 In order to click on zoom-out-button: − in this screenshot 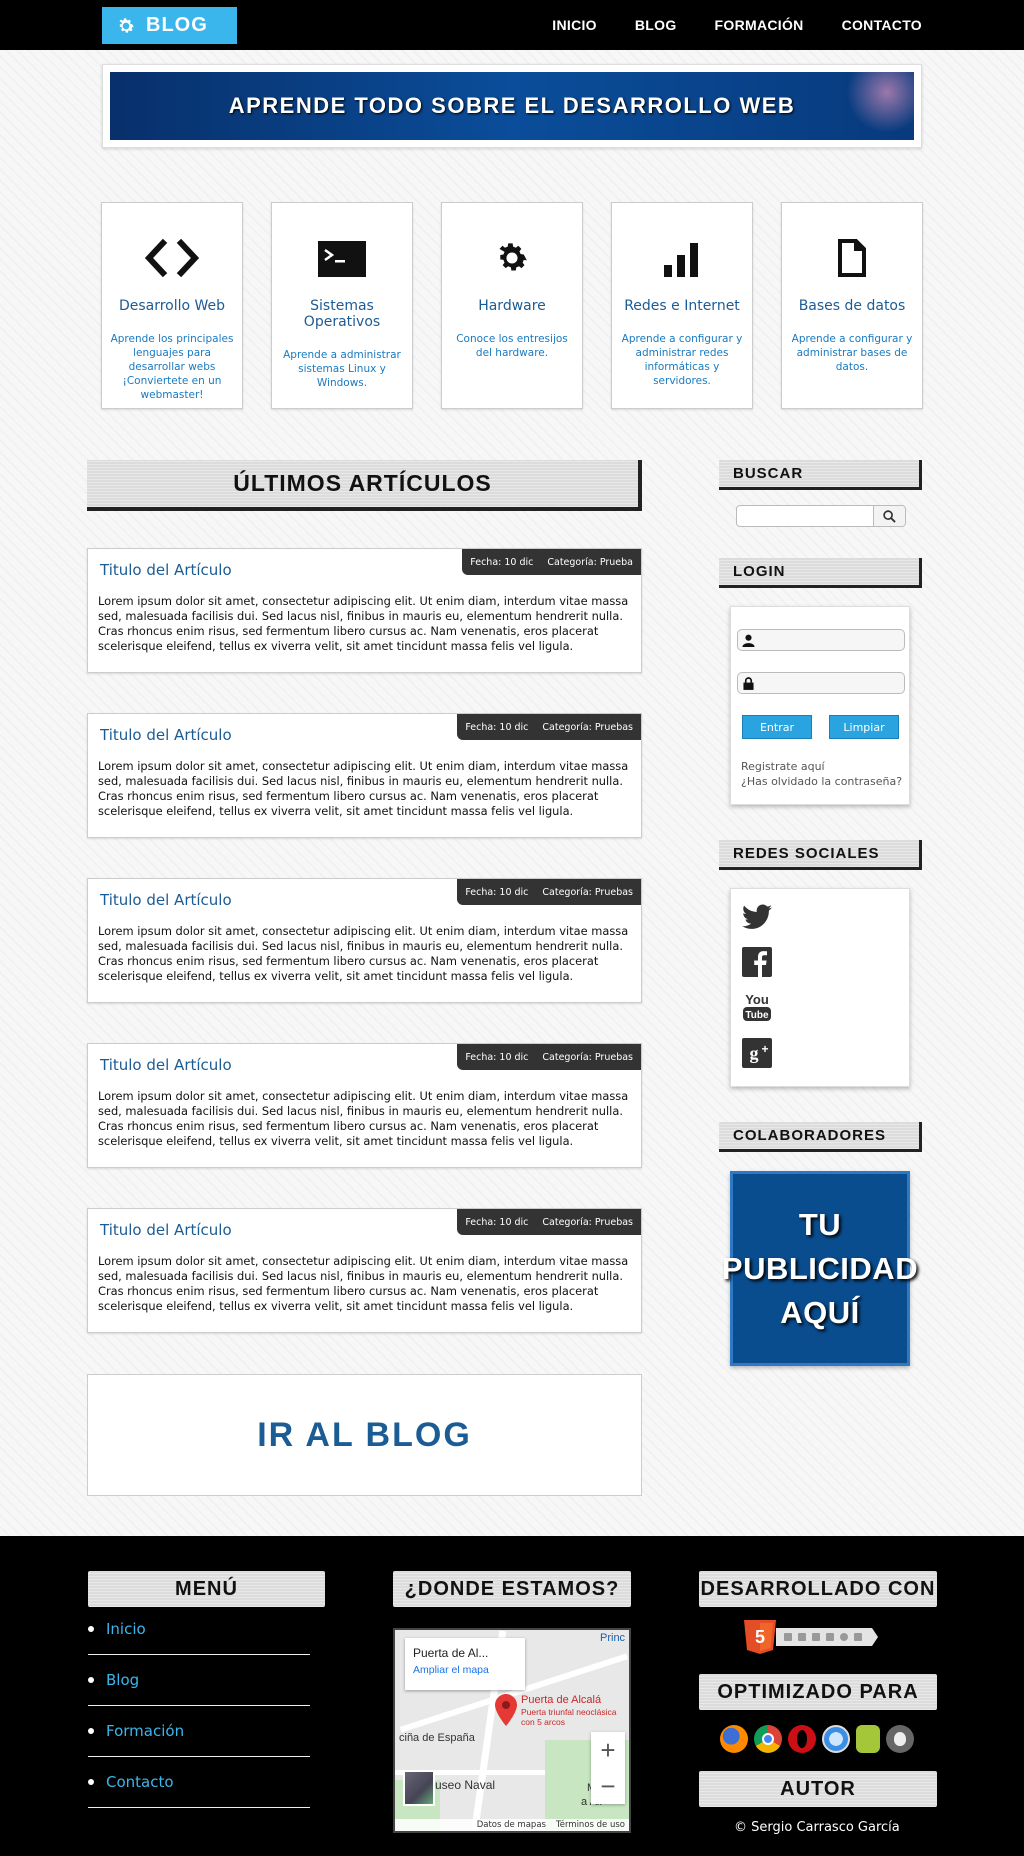, I will do `click(608, 1786)`.